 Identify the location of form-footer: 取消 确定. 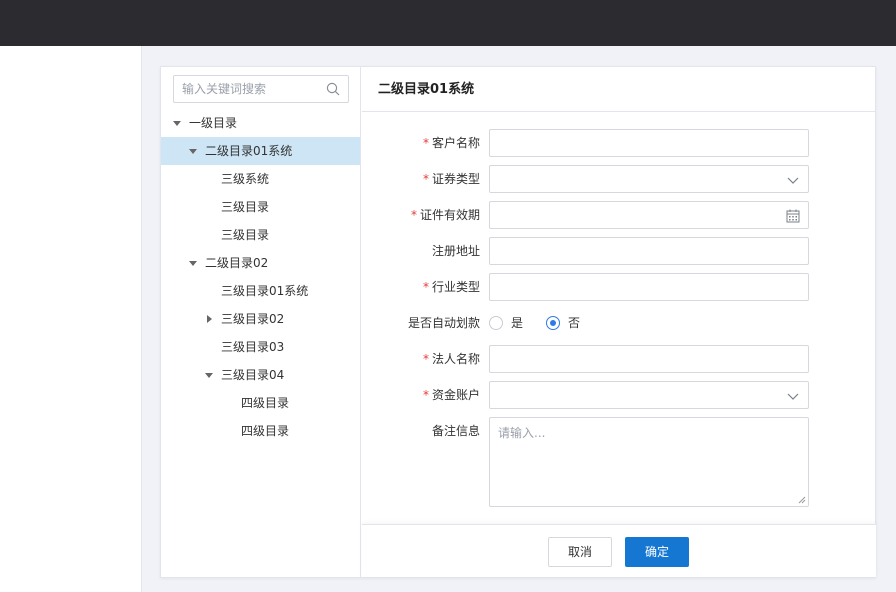
(619, 550).